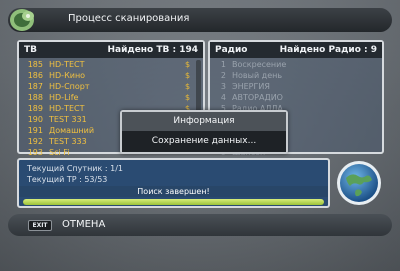 This screenshot has width=400, height=271. I want to click on search-complete-text: Поиск завершен!, so click(173, 191).